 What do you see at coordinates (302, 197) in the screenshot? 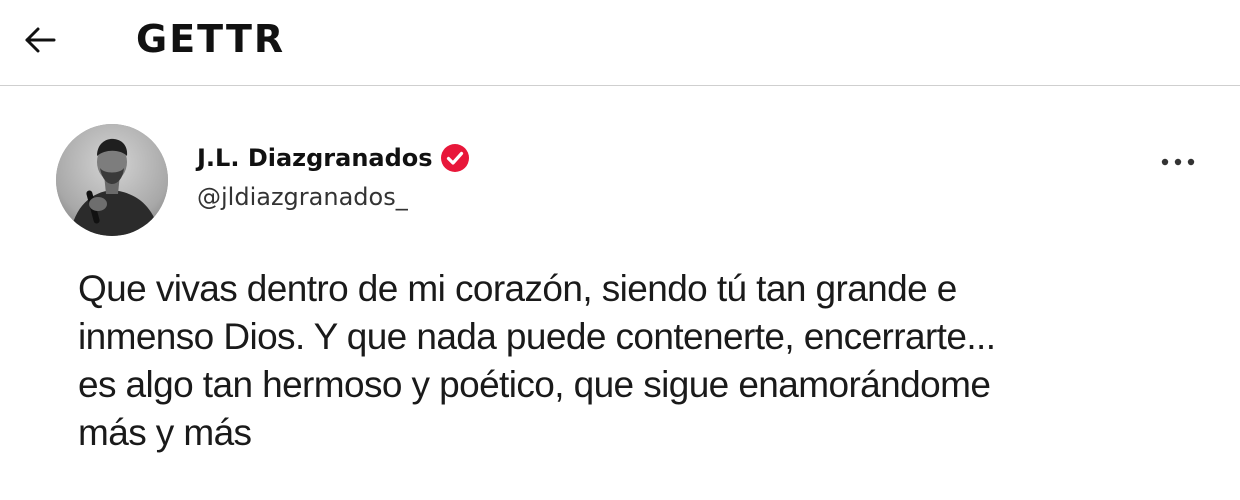
I see `author-handle: @jldiazgranados_` at bounding box center [302, 197].